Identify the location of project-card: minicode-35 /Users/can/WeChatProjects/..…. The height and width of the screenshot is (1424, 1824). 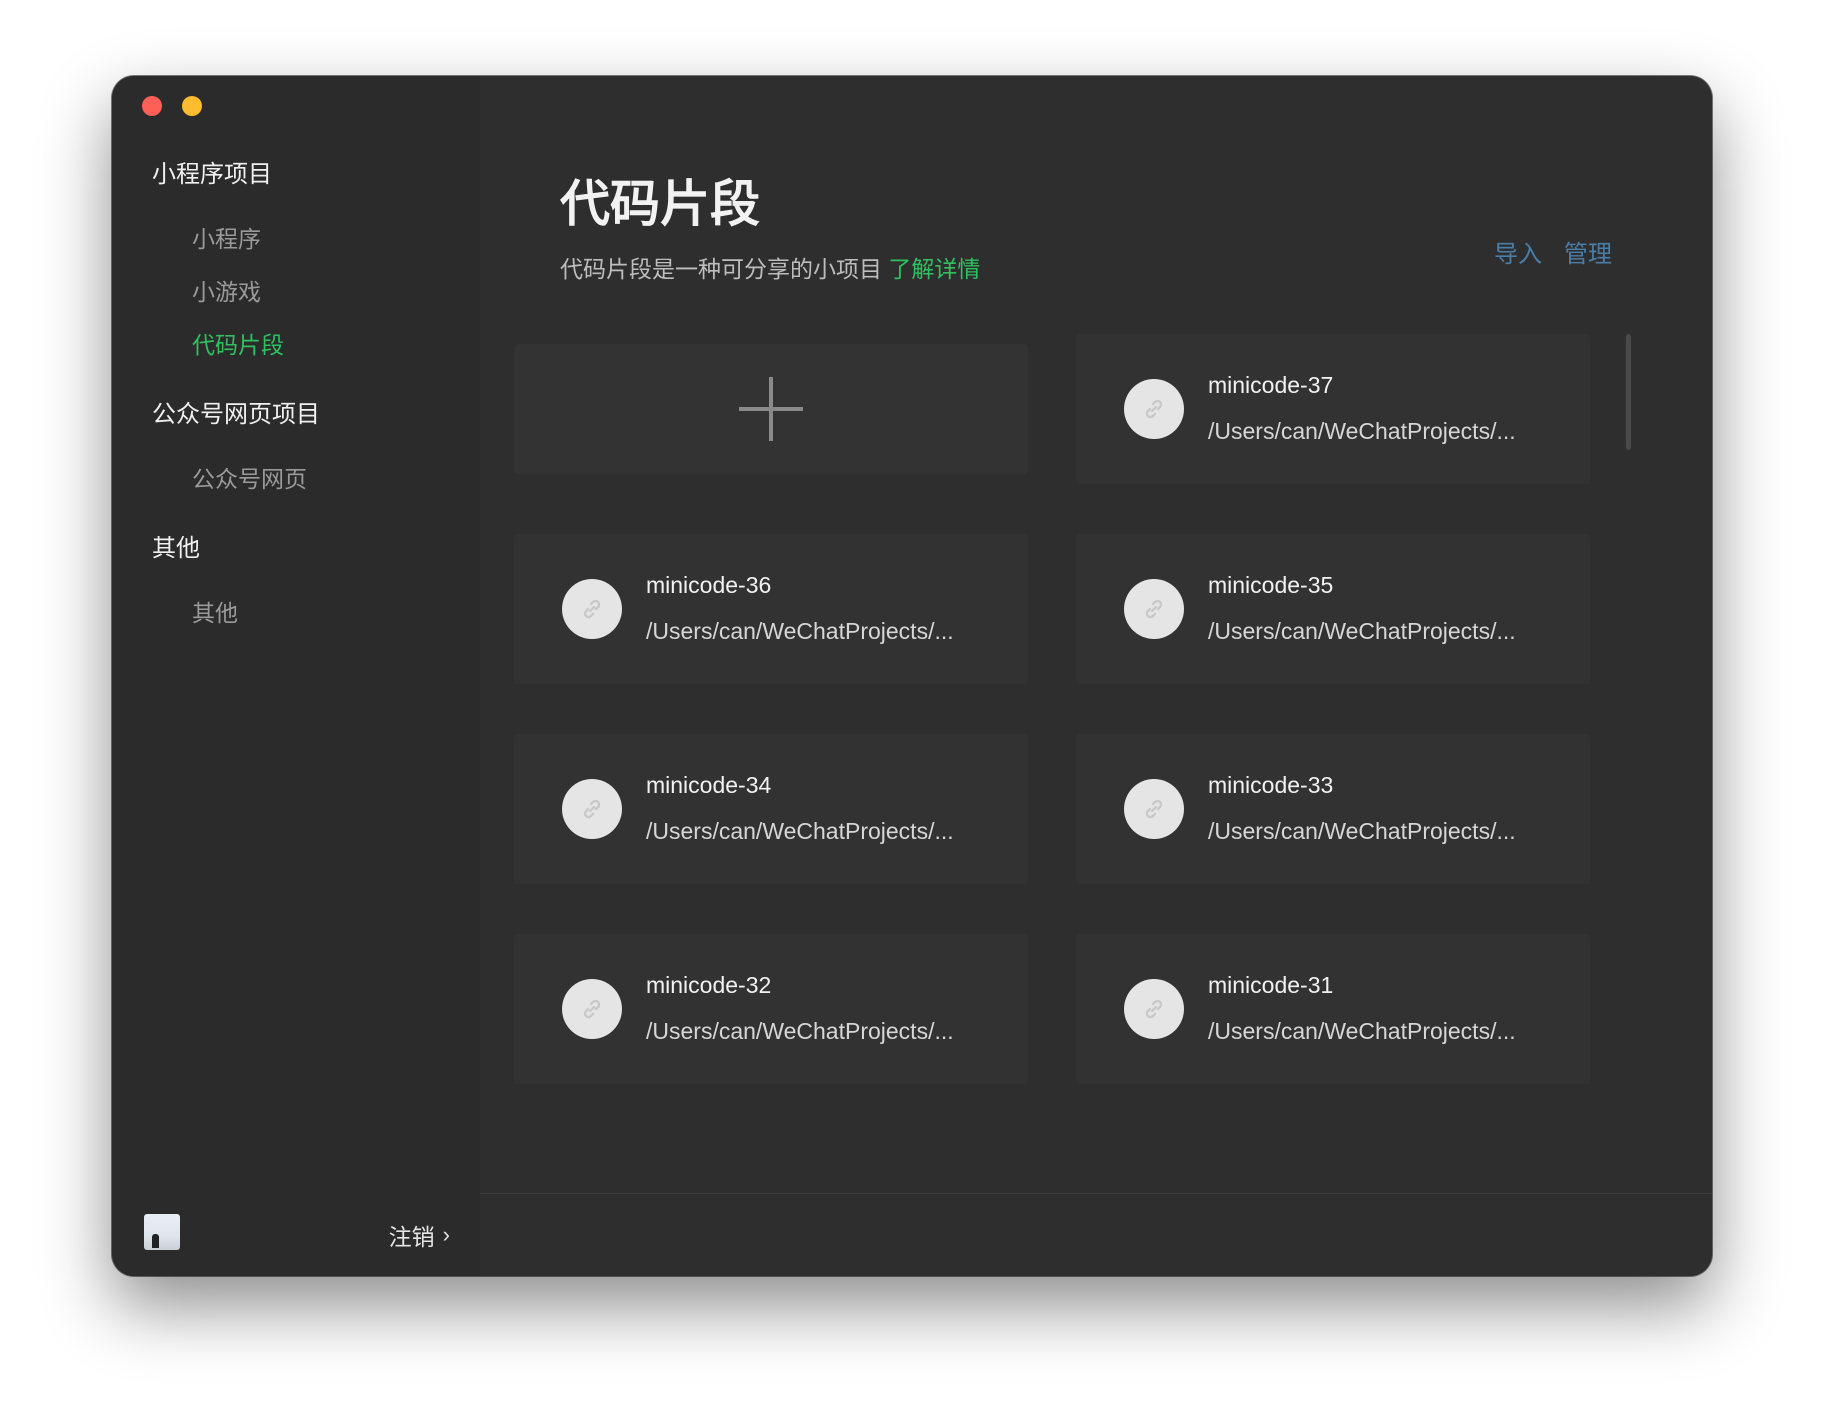
(1333, 609).